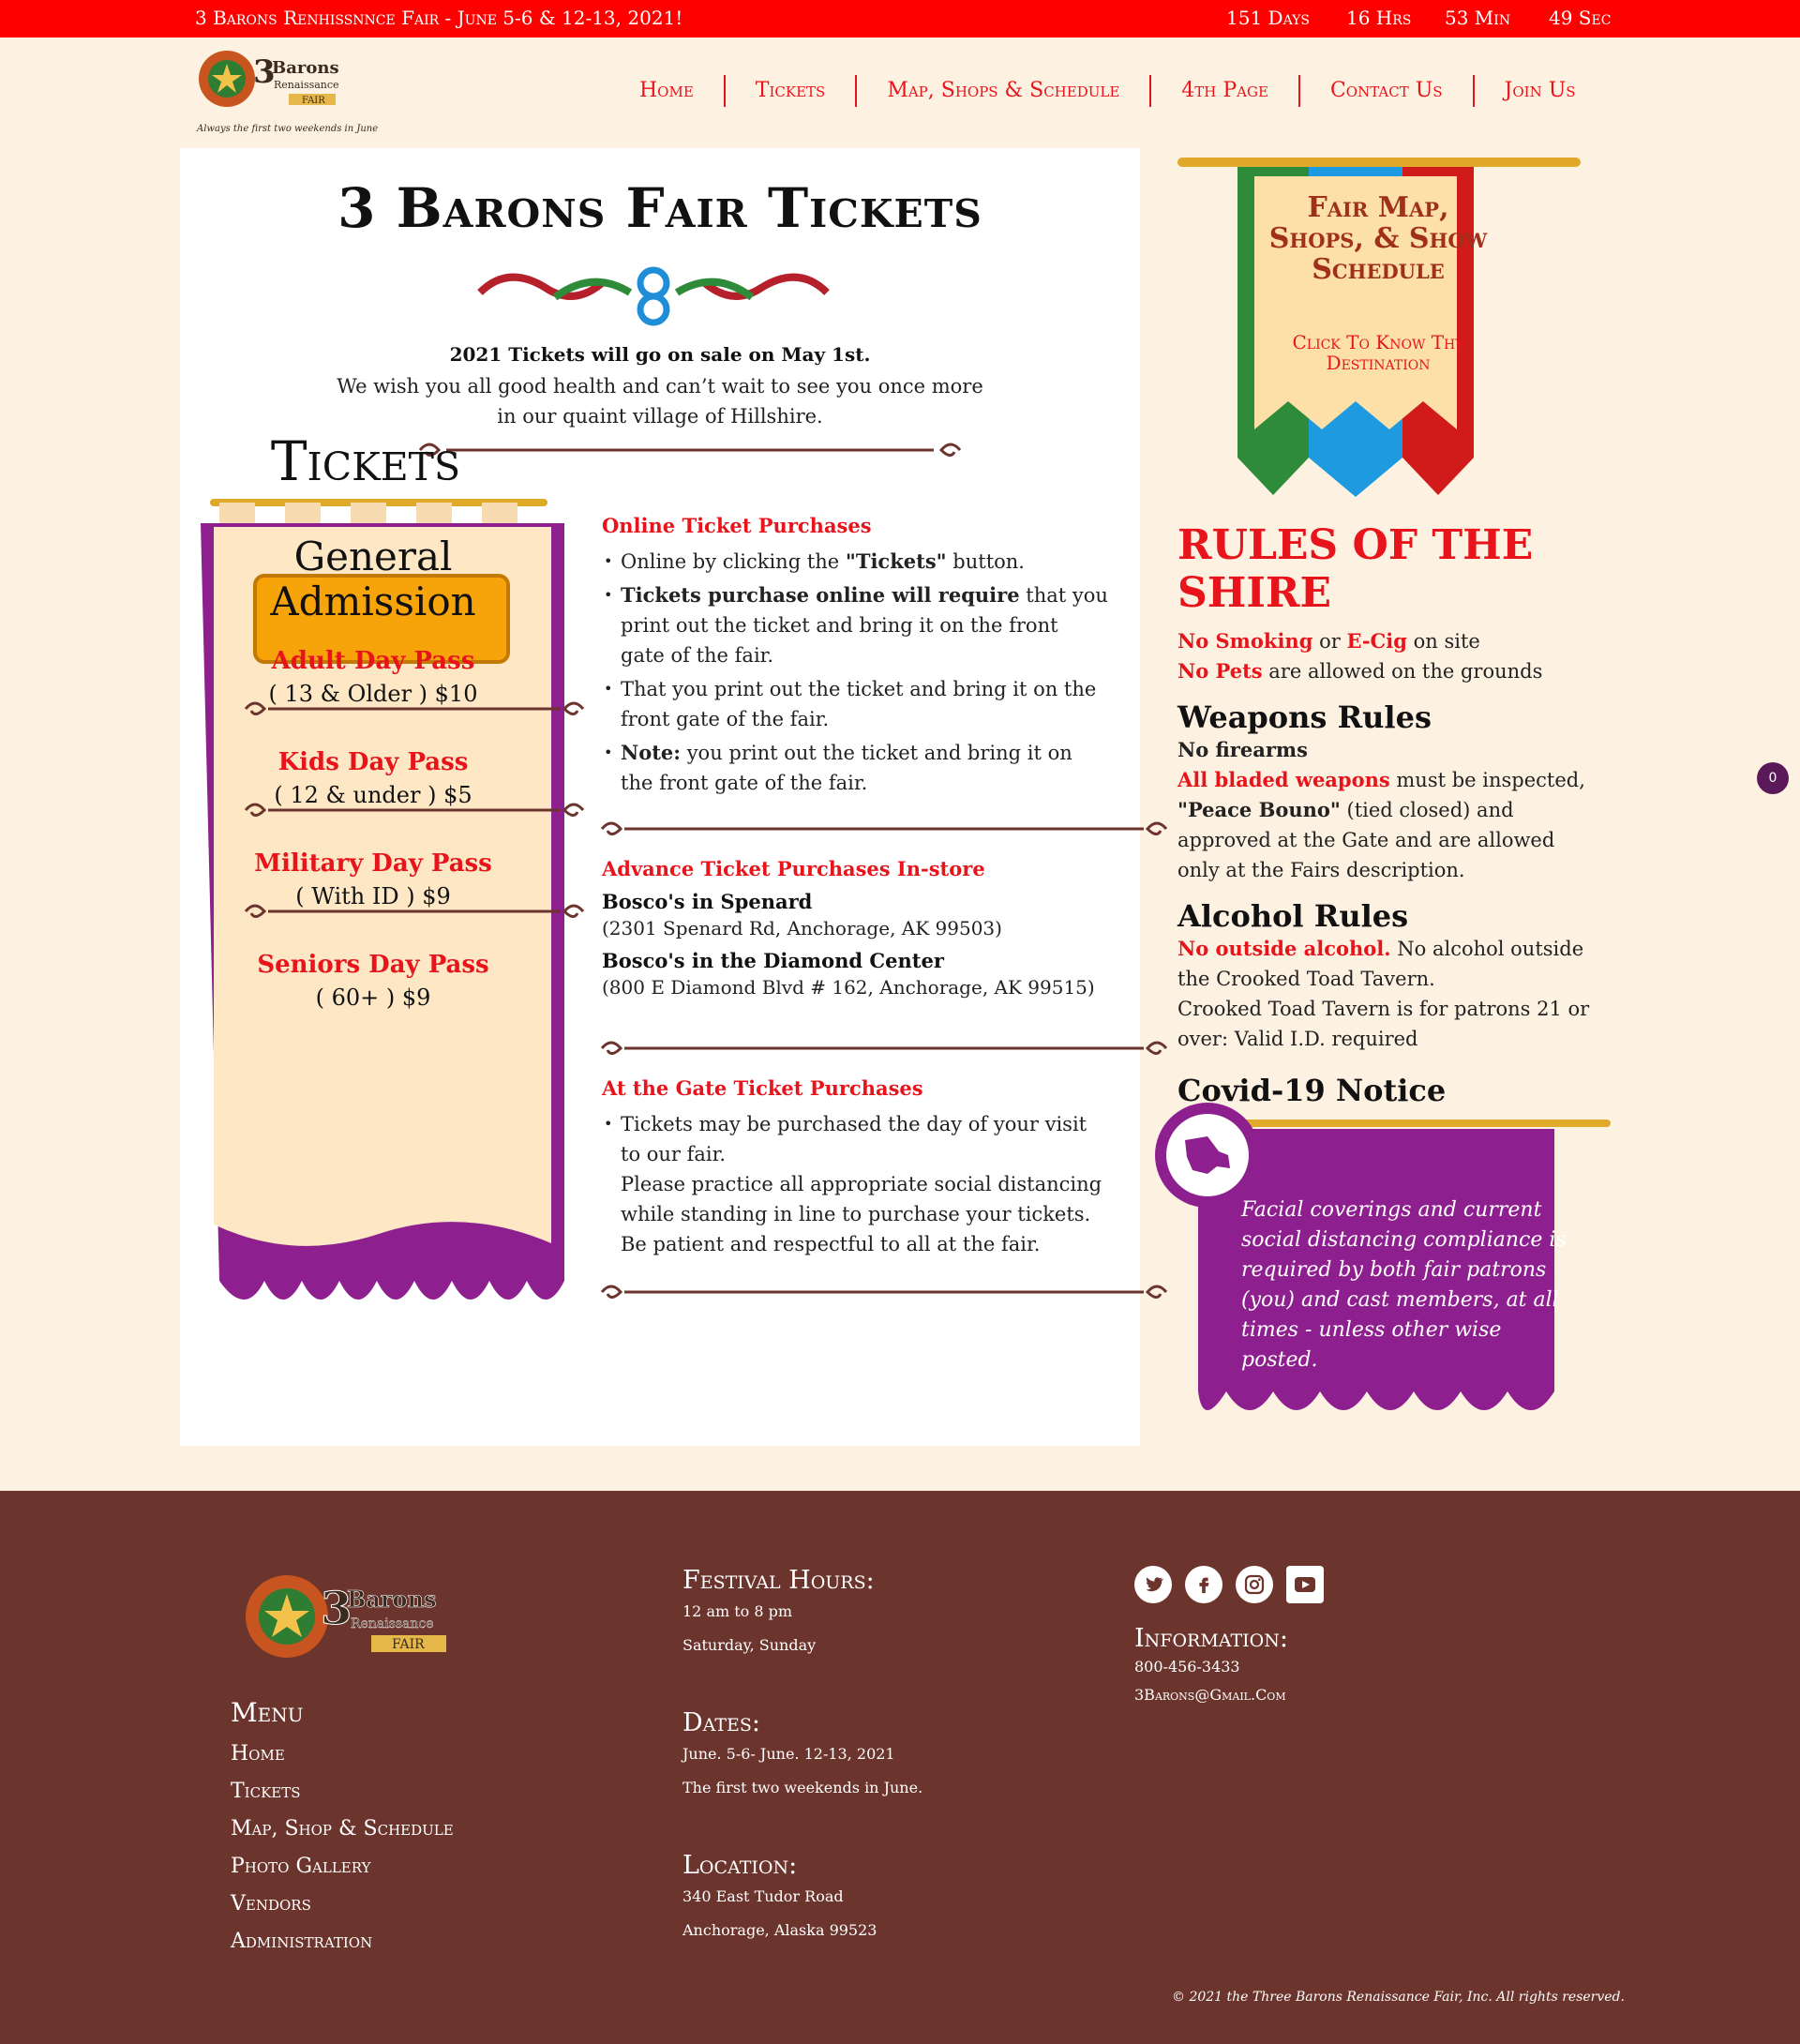  I want to click on nav-map-shops-schedule: Map, Shops & Schedule, so click(1004, 91).